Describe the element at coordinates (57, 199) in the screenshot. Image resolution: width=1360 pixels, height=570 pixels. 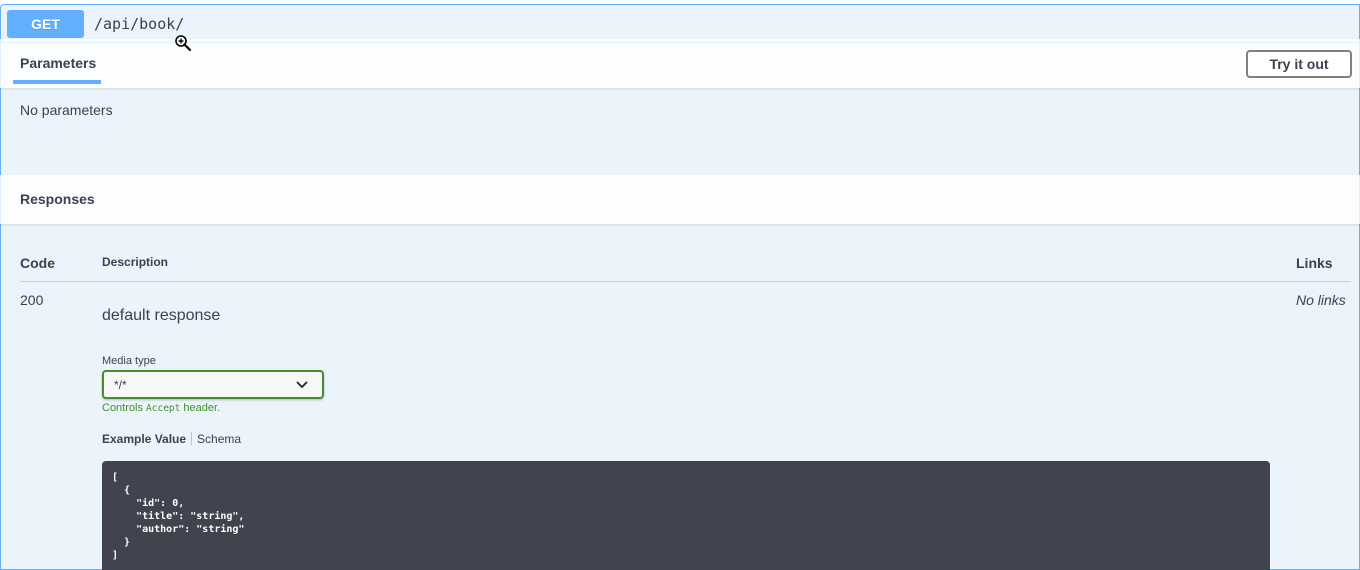
I see `responses-title: Responses` at that location.